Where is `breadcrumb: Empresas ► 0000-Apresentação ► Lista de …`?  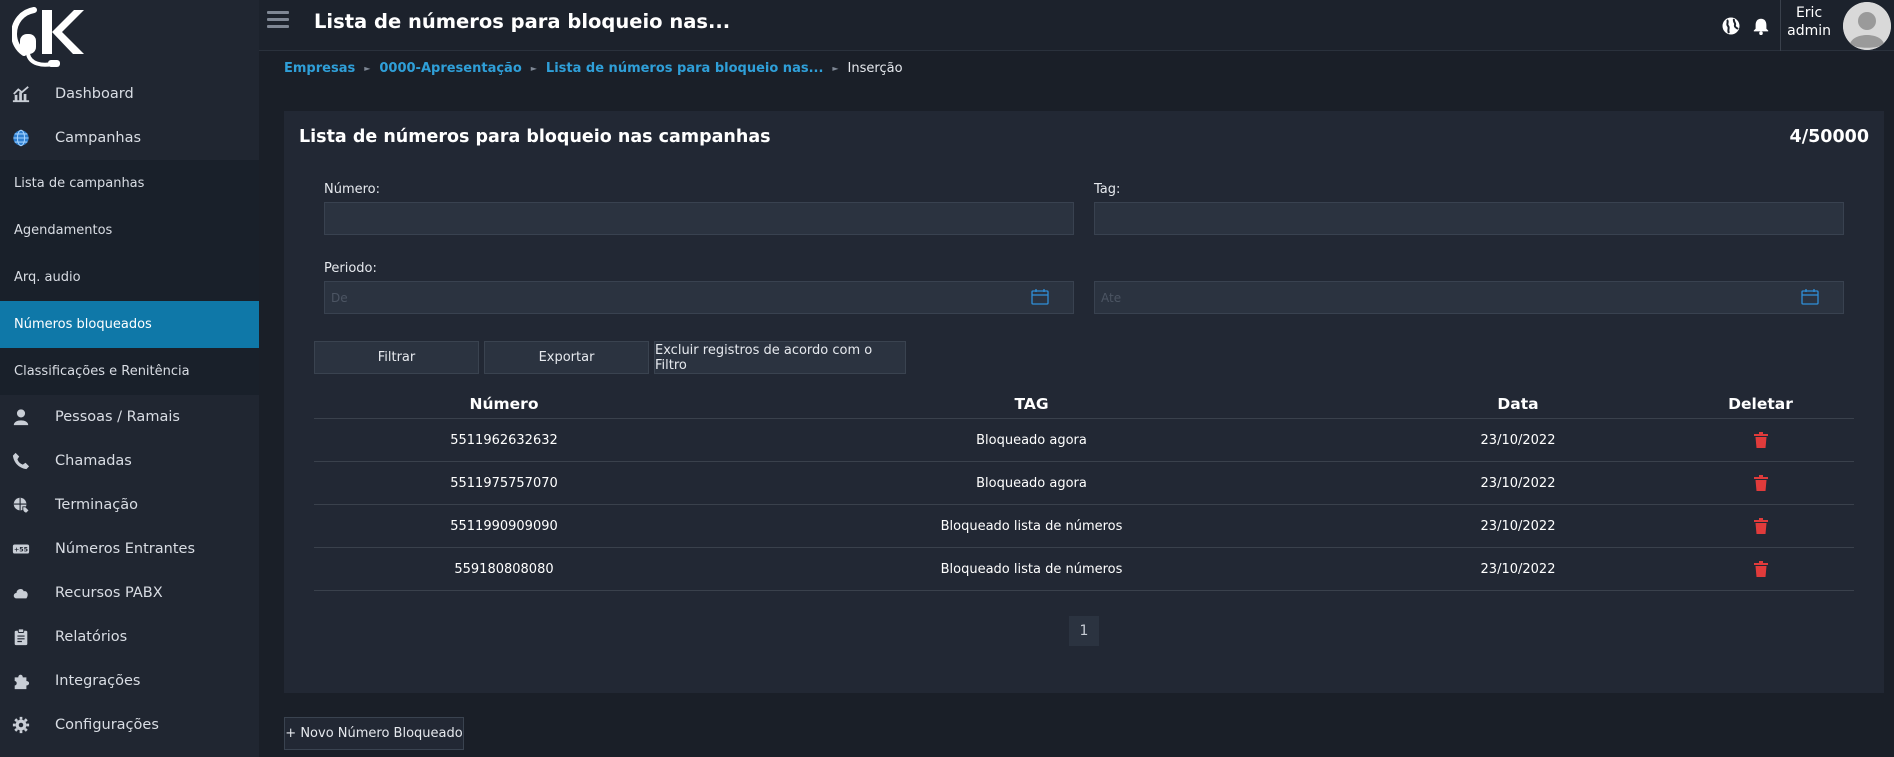 breadcrumb: Empresas ► 0000-Apresentação ► Lista de … is located at coordinates (593, 68).